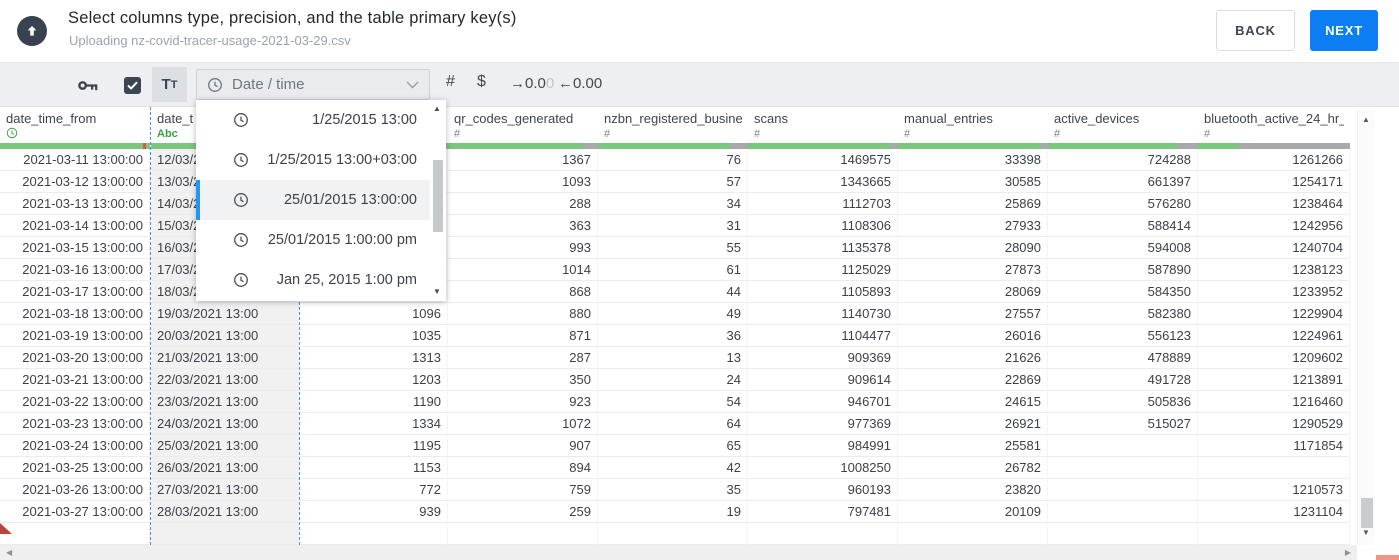 The image size is (1399, 560). I want to click on selected-option-indicator, so click(198, 200).